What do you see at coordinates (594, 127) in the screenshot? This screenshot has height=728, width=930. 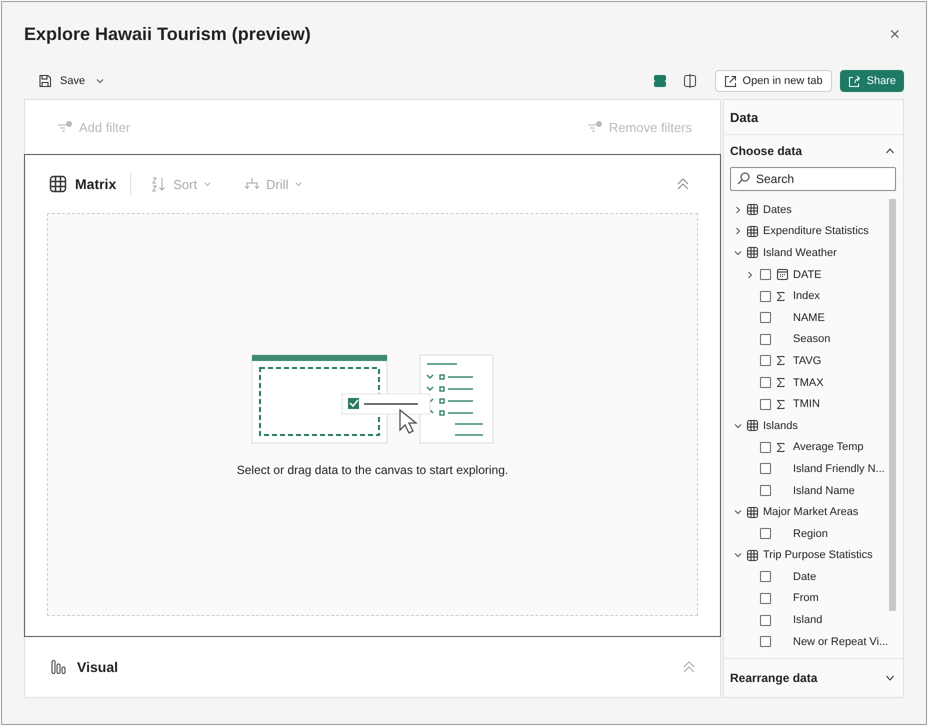 I see `remove-filter-icon` at bounding box center [594, 127].